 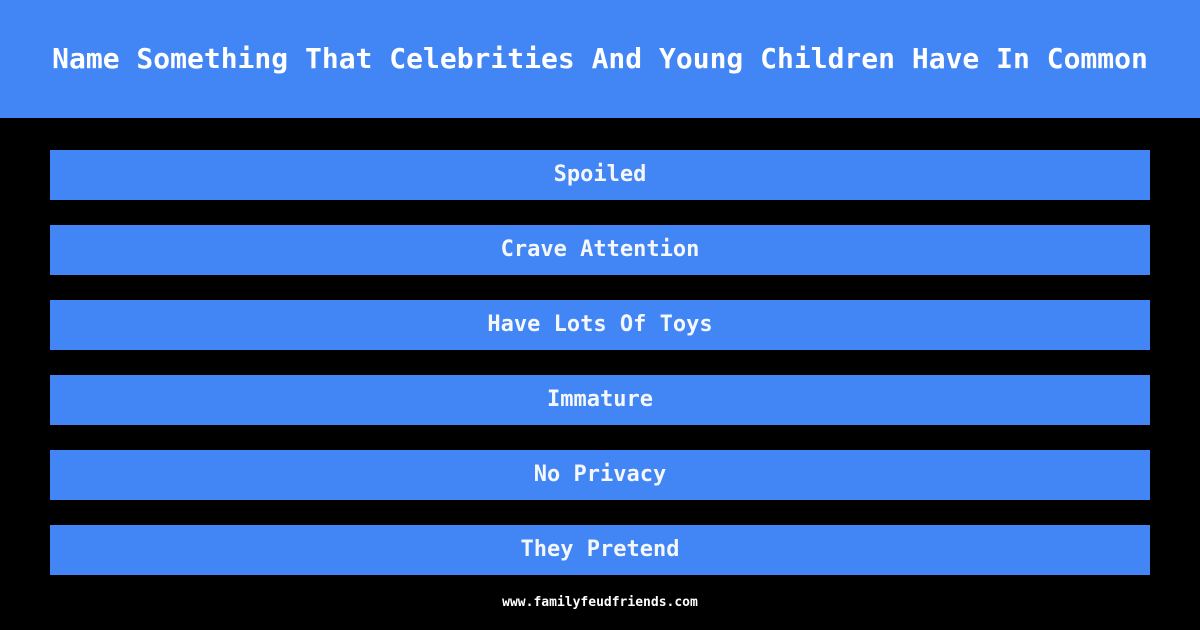 I want to click on answer-row: Crave Attention, so click(x=600, y=250).